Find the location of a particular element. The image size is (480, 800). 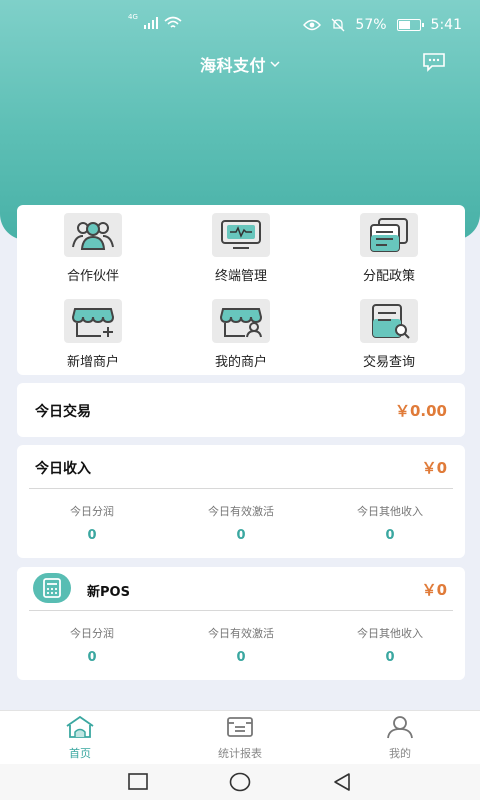

home-icon is located at coordinates (80, 726).